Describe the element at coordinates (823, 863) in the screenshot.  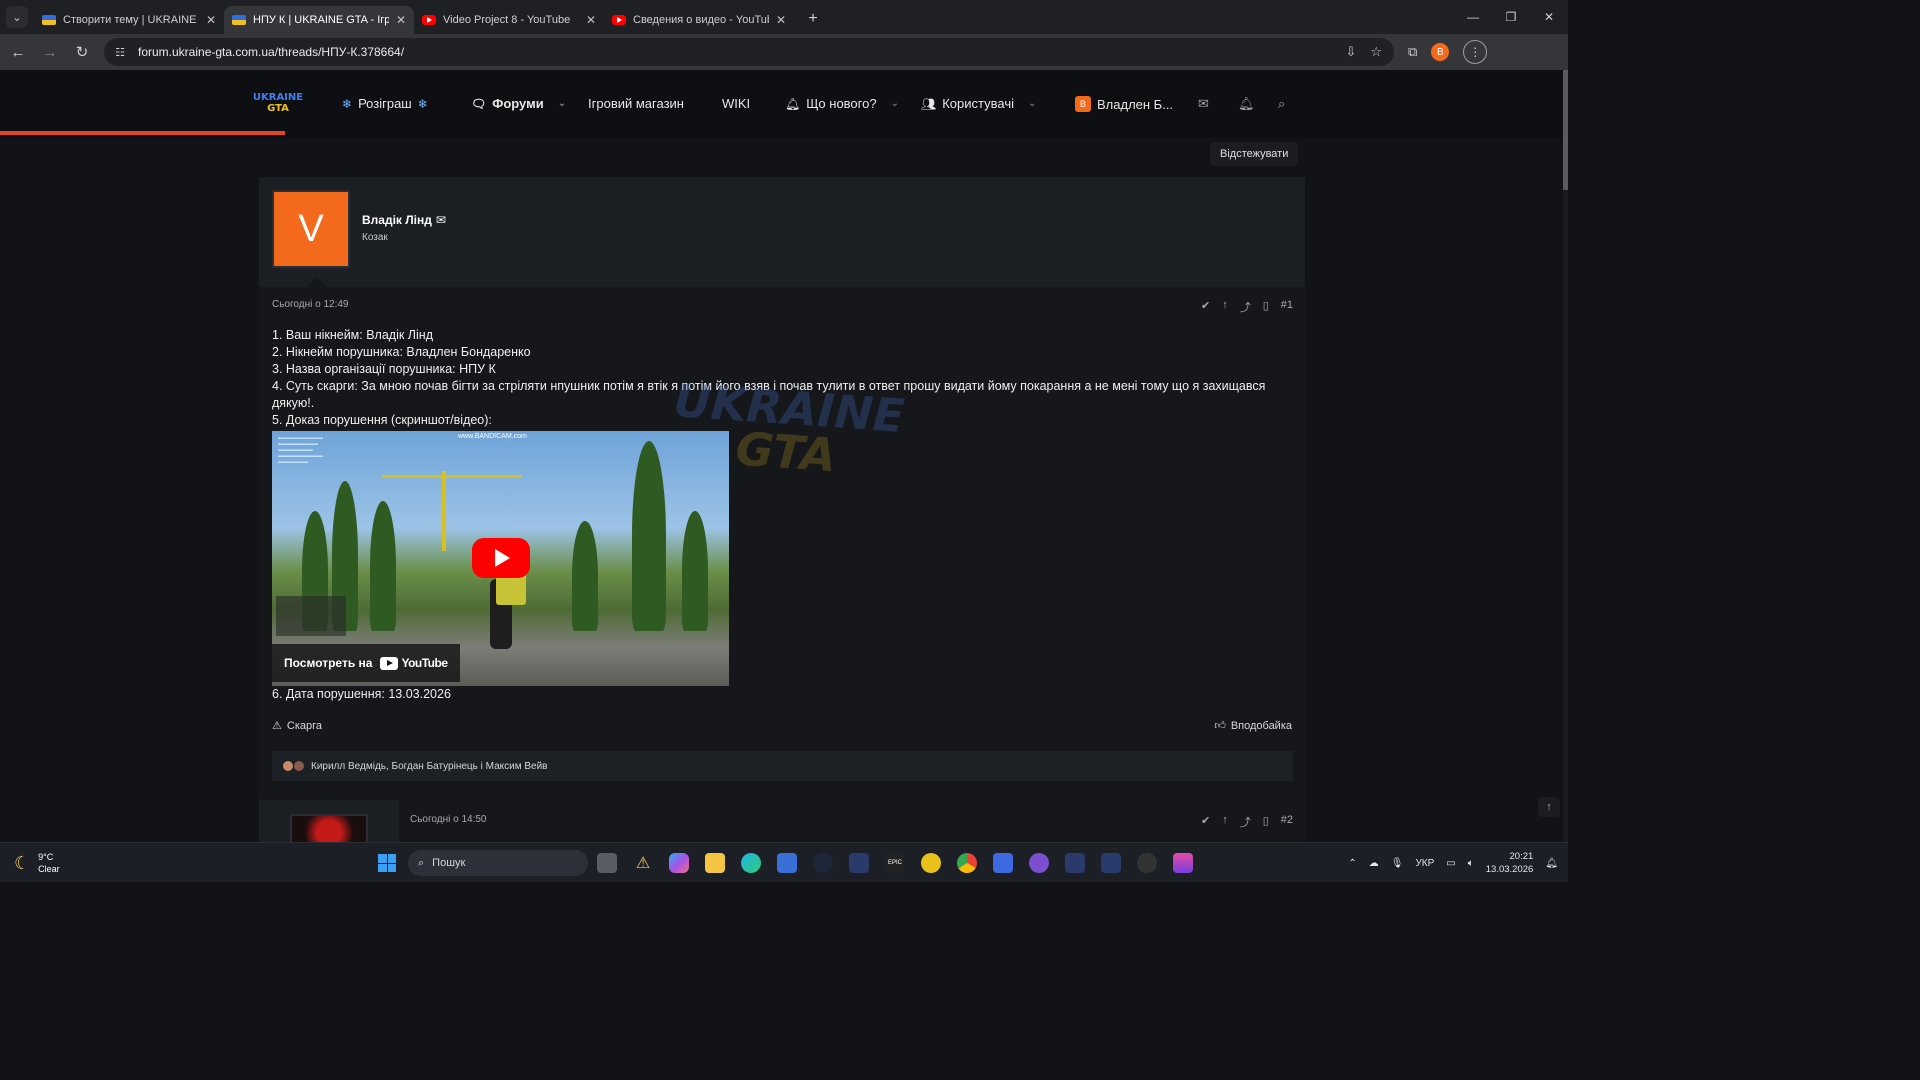
I see `steam-icon` at that location.